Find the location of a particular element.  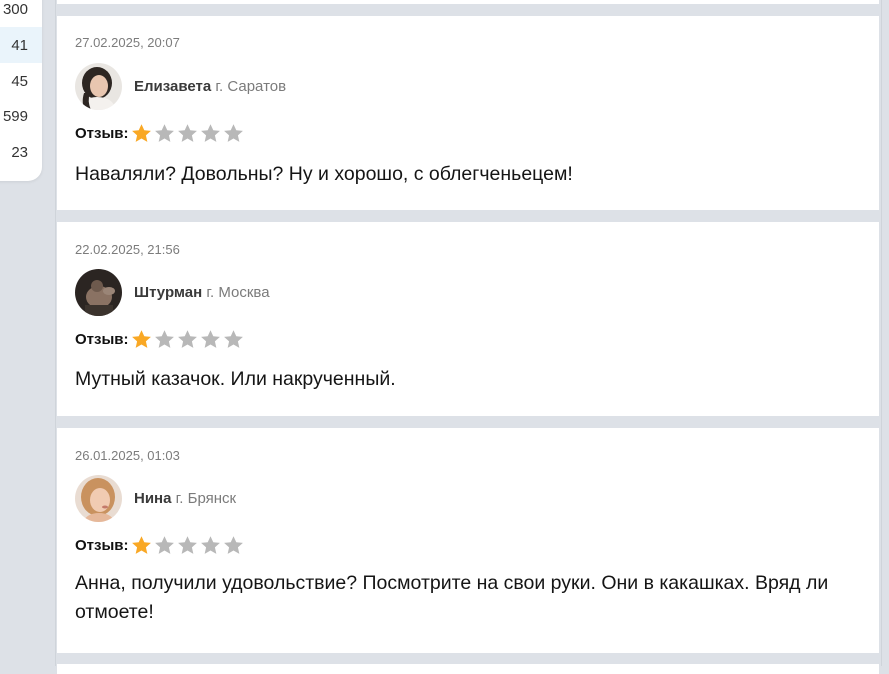

sidebar-count-value: 41 is located at coordinates (19, 45).